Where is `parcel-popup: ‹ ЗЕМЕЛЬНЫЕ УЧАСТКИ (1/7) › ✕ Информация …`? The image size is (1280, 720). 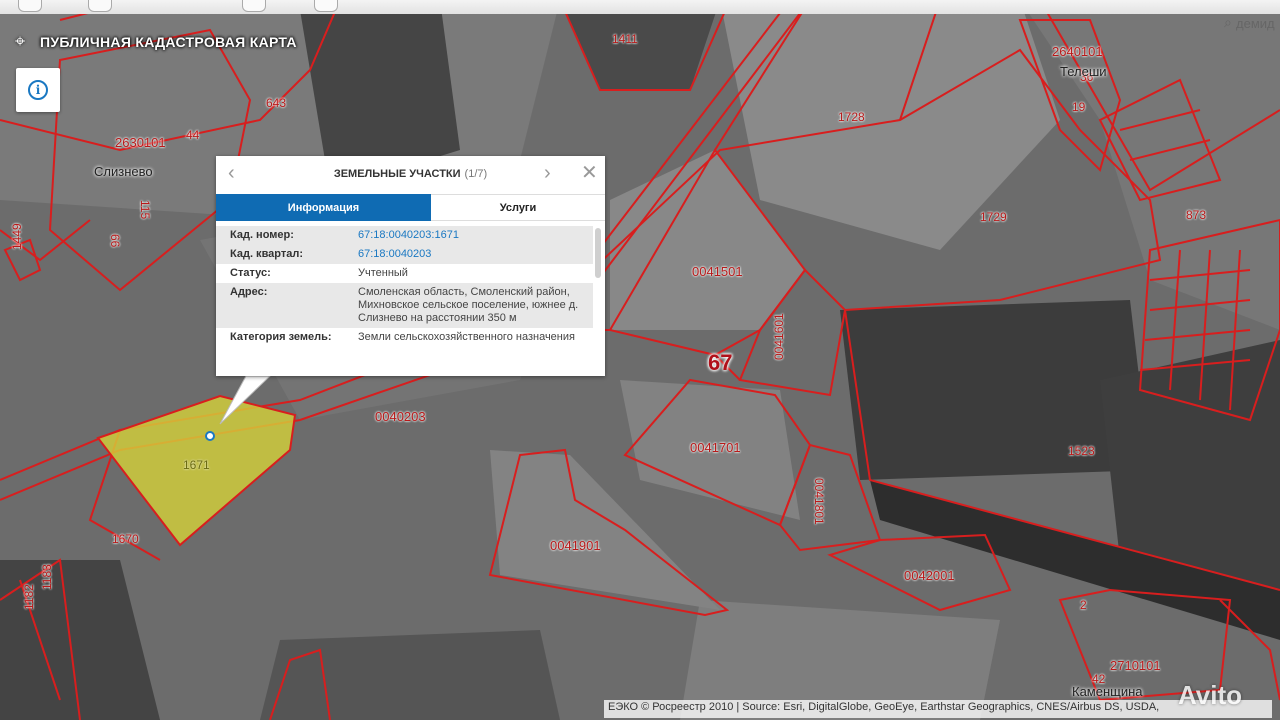 parcel-popup: ‹ ЗЕМЕЛЬНЫЕ УЧАСТКИ (1/7) › ✕ Информация … is located at coordinates (410, 266).